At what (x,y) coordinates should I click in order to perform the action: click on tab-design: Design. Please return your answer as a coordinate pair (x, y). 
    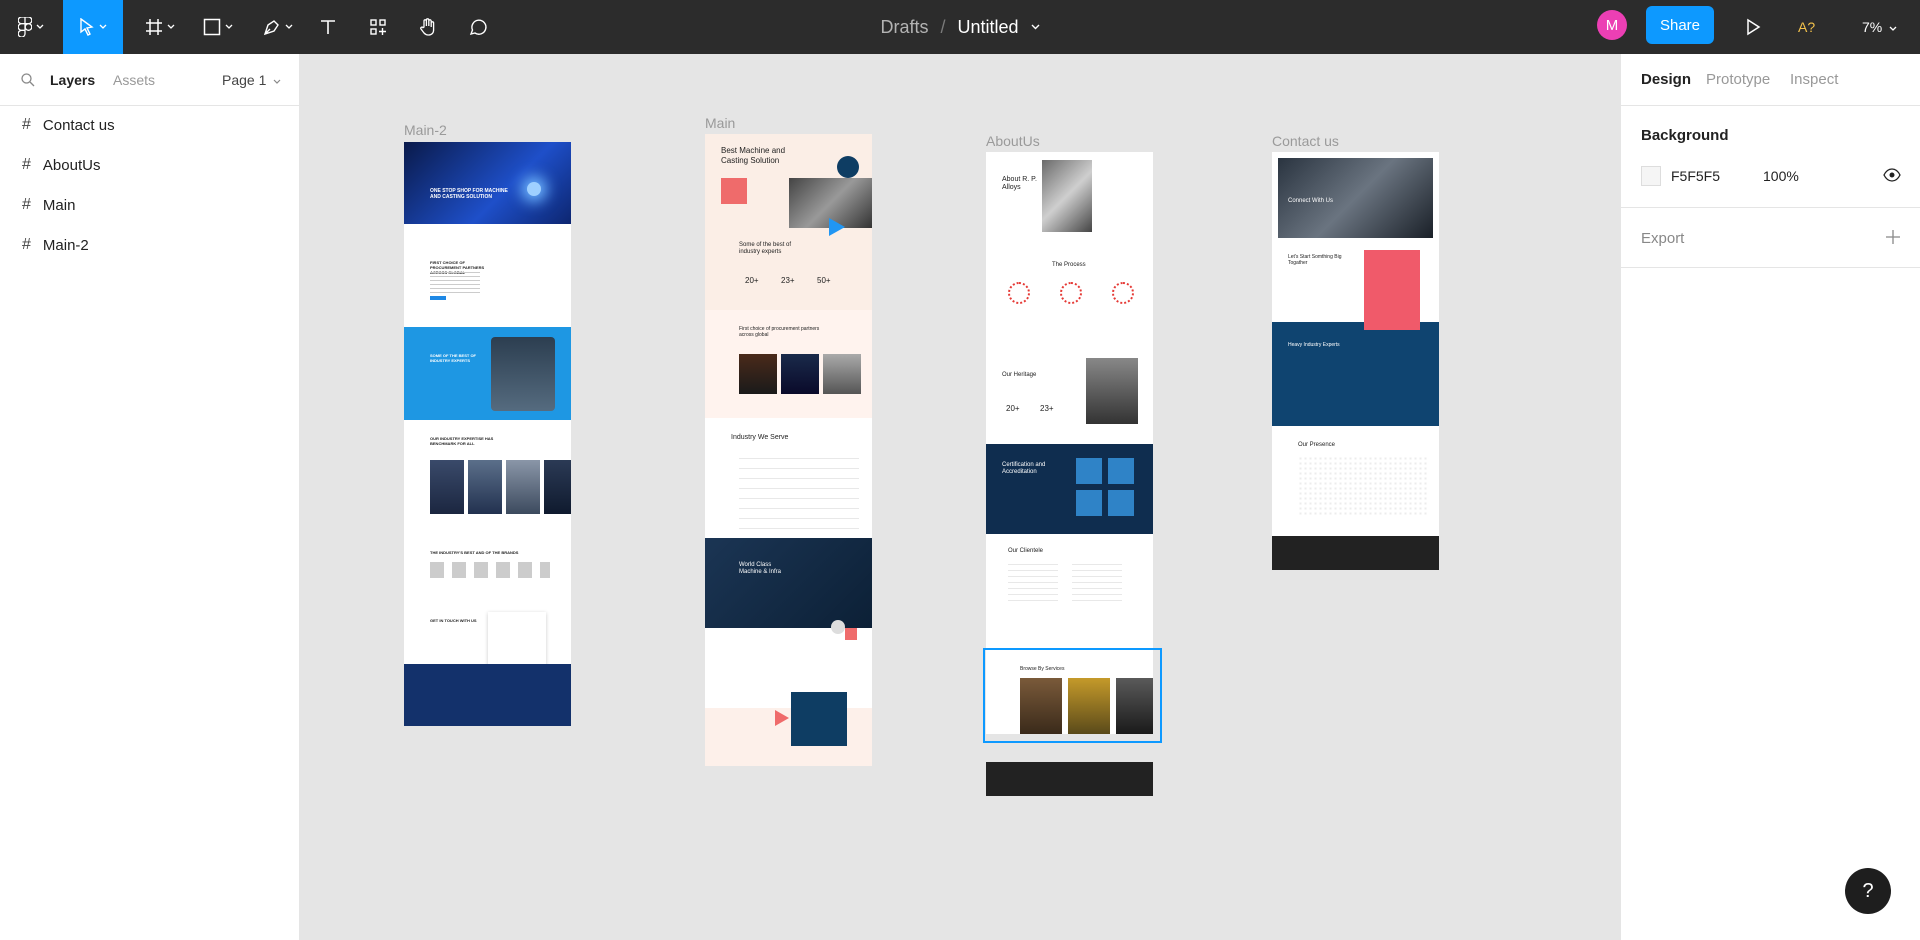
    Looking at the image, I should click on (1666, 79).